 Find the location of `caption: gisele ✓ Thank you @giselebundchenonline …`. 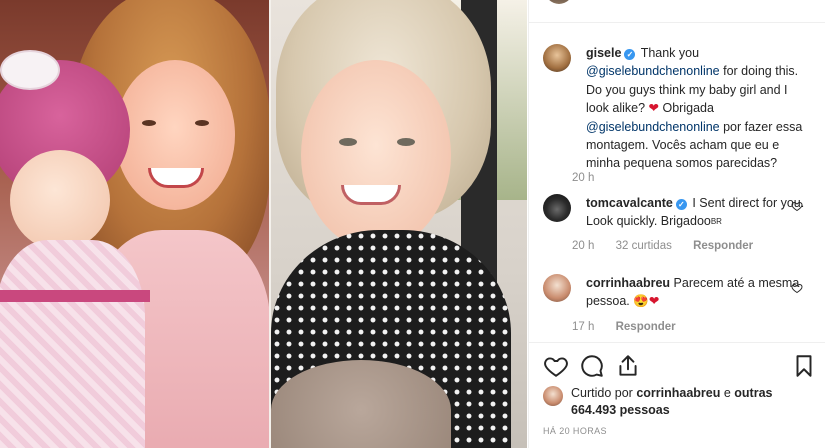

caption: gisele ✓ Thank you @giselebundchenonline … is located at coordinates (678, 114).